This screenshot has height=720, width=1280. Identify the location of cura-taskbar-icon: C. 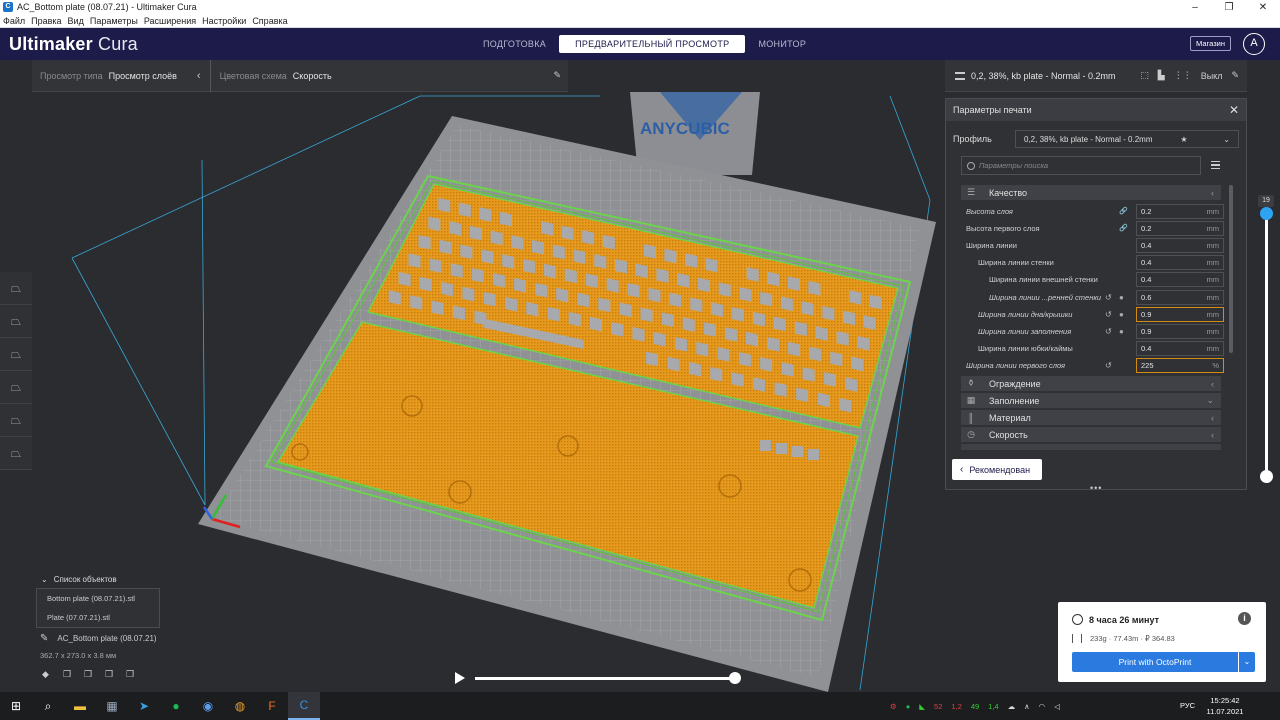
(304, 706).